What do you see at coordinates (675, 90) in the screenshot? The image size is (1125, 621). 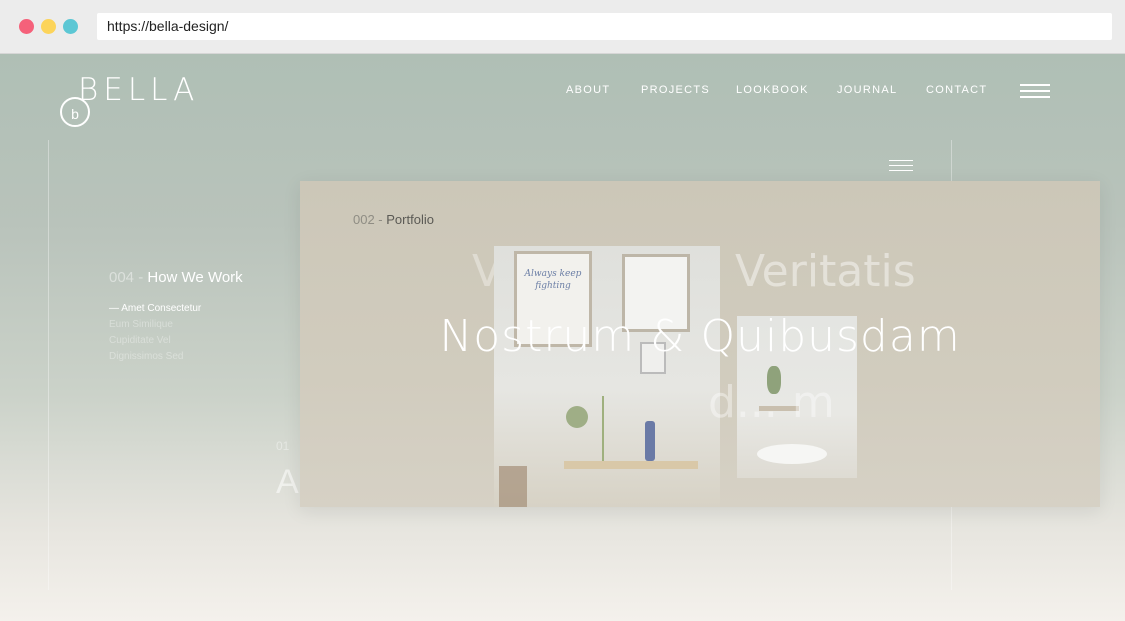 I see `nav-projects: PROJECTS` at bounding box center [675, 90].